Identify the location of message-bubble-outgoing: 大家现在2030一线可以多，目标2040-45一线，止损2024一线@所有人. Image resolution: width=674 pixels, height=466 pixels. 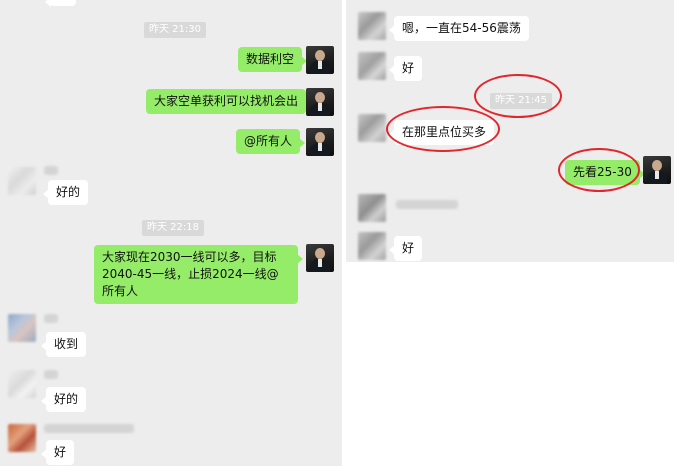
(198, 274).